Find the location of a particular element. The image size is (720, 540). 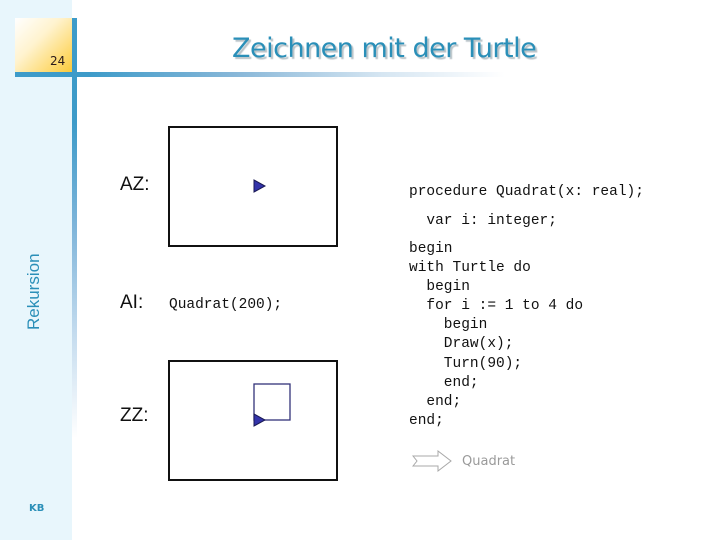

section-label: Rekursion is located at coordinates (33, 291).